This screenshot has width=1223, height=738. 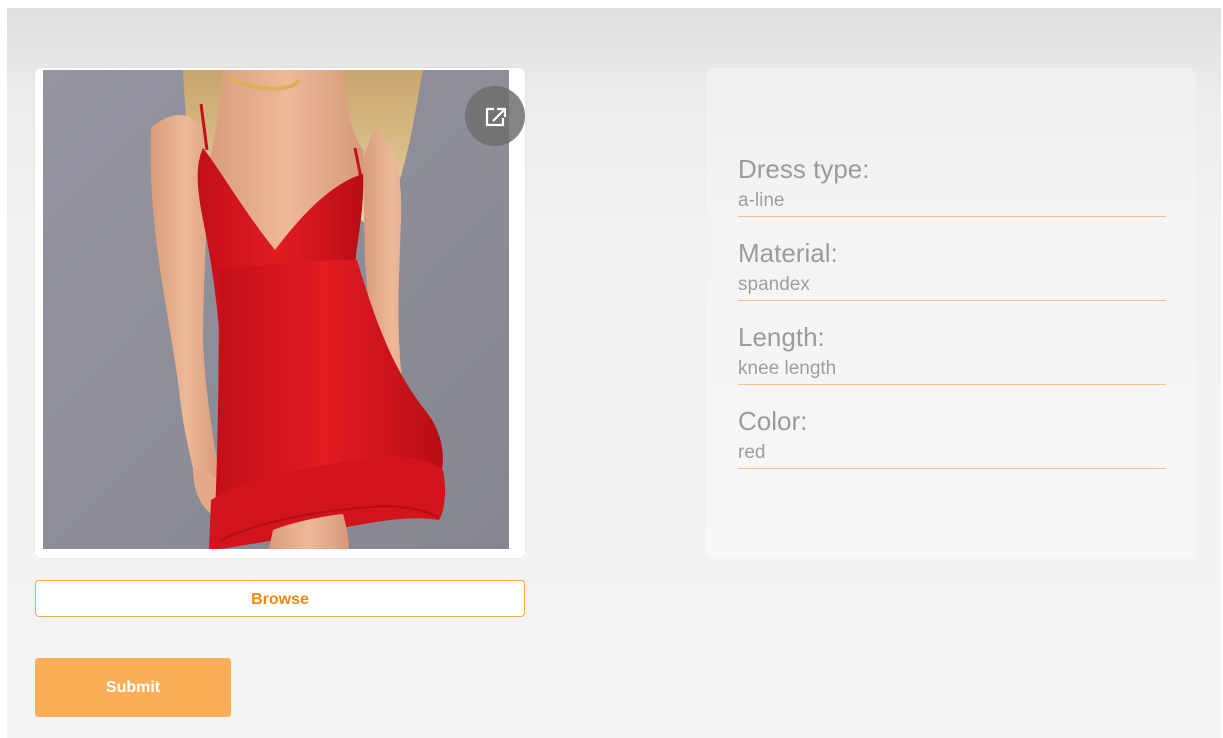 I want to click on attribute-label: Color:, so click(x=773, y=421).